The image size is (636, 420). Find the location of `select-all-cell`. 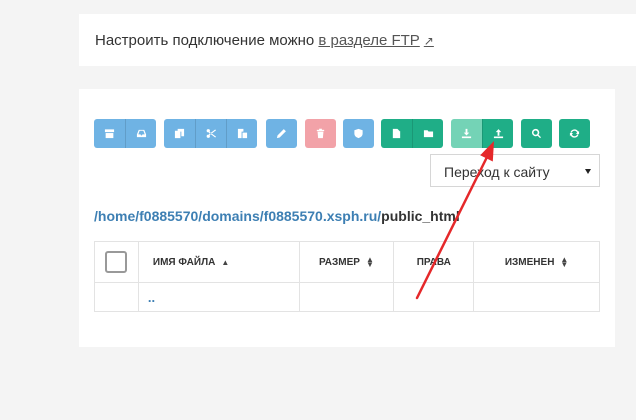

select-all-cell is located at coordinates (116, 262).